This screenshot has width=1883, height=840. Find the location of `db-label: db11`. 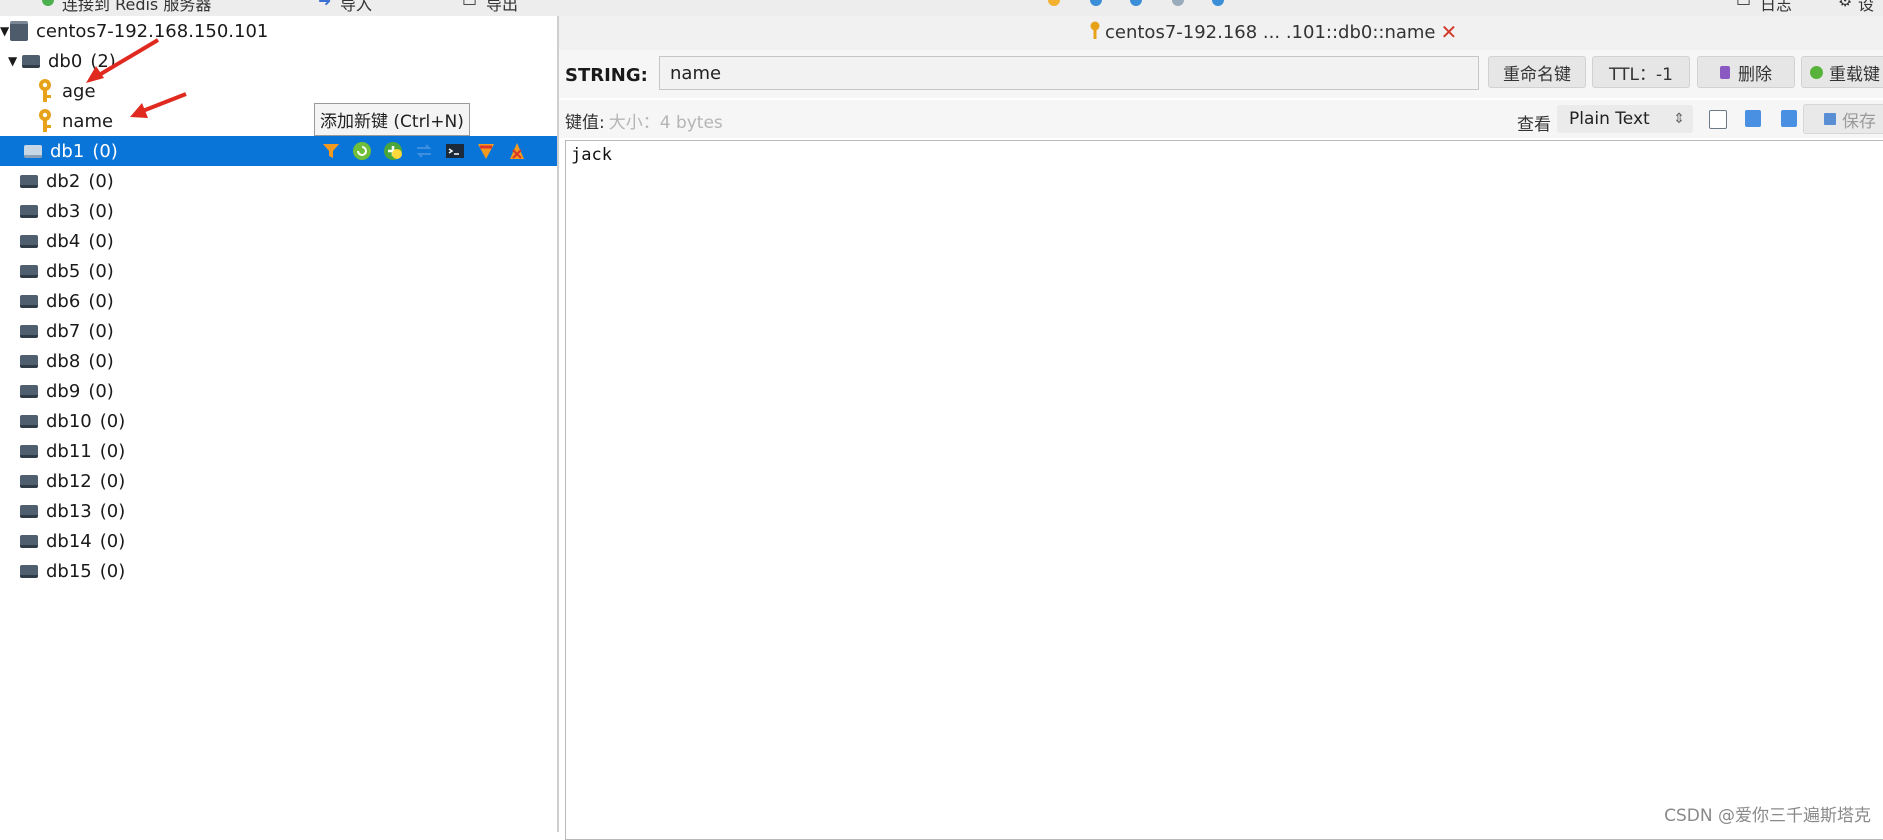

db-label: db11 is located at coordinates (69, 451).